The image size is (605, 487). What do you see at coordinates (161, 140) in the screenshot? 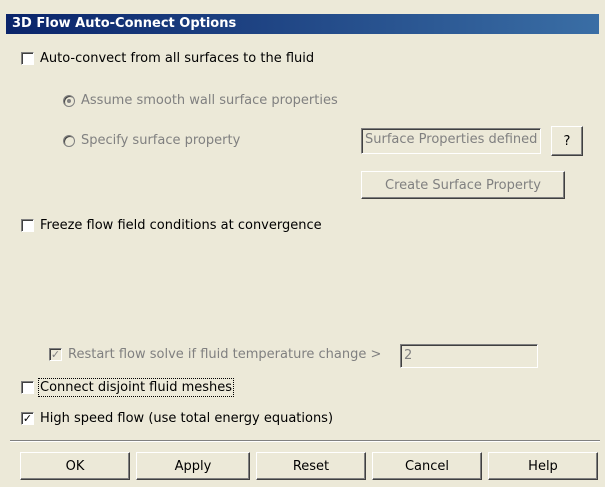
I see `specify-surface-label: Specify surface property` at bounding box center [161, 140].